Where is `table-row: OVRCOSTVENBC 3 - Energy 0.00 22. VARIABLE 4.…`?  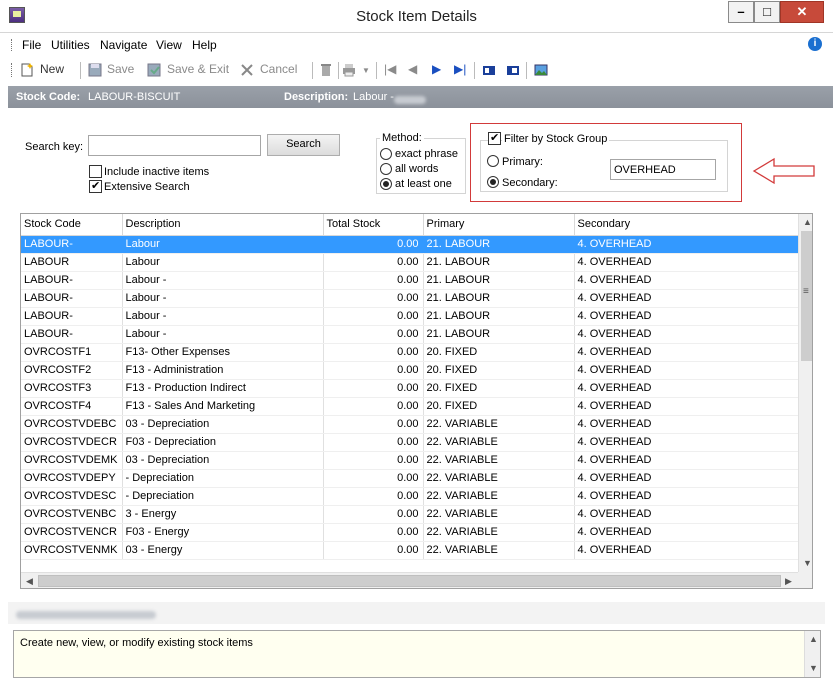
table-row: OVRCOSTVENBC 3 - Energy 0.00 22. VARIABLE 4.… is located at coordinates (410, 514).